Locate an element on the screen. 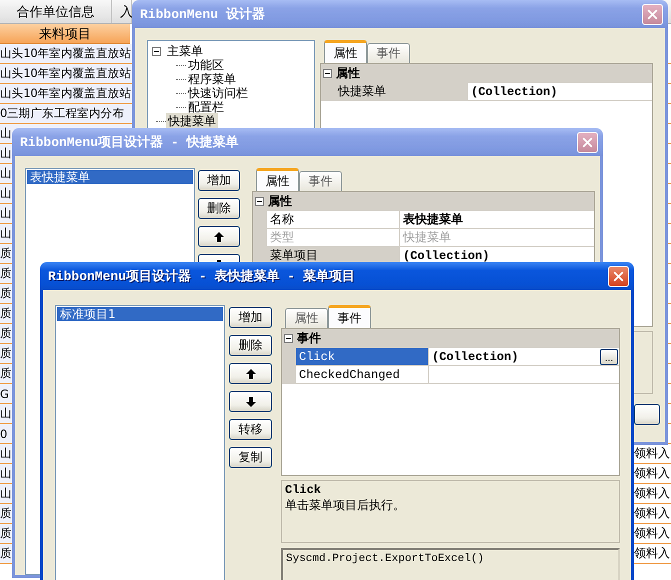 Image resolution: width=671 pixels, height=580 pixels. property-value: 表快捷菜单 is located at coordinates (432, 220).